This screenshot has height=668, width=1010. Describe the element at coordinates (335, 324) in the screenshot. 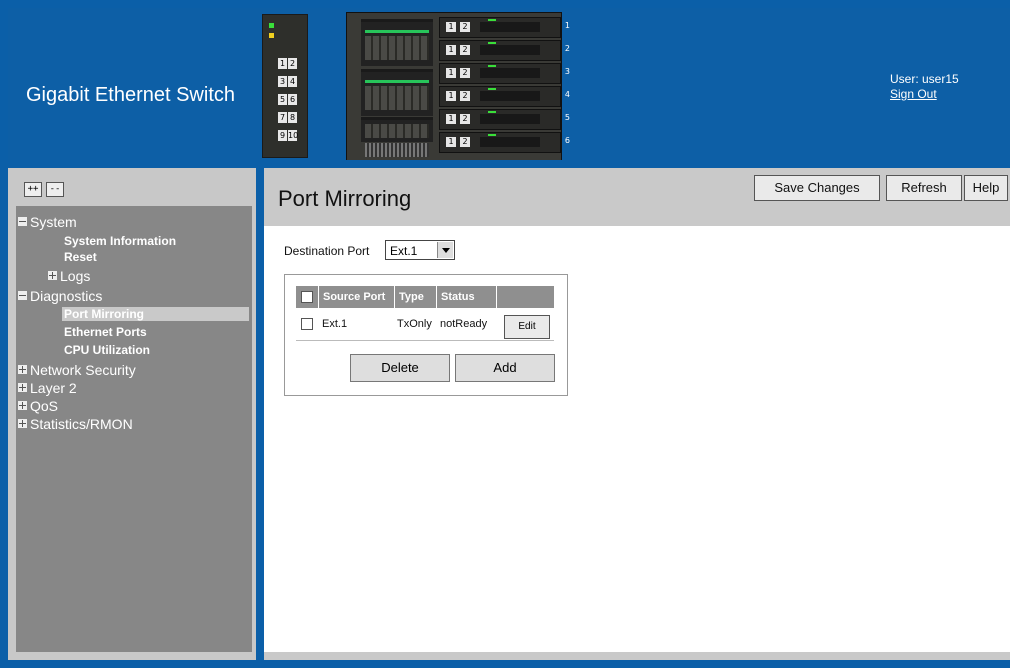

I see `cell-source-port: Ext.1` at that location.